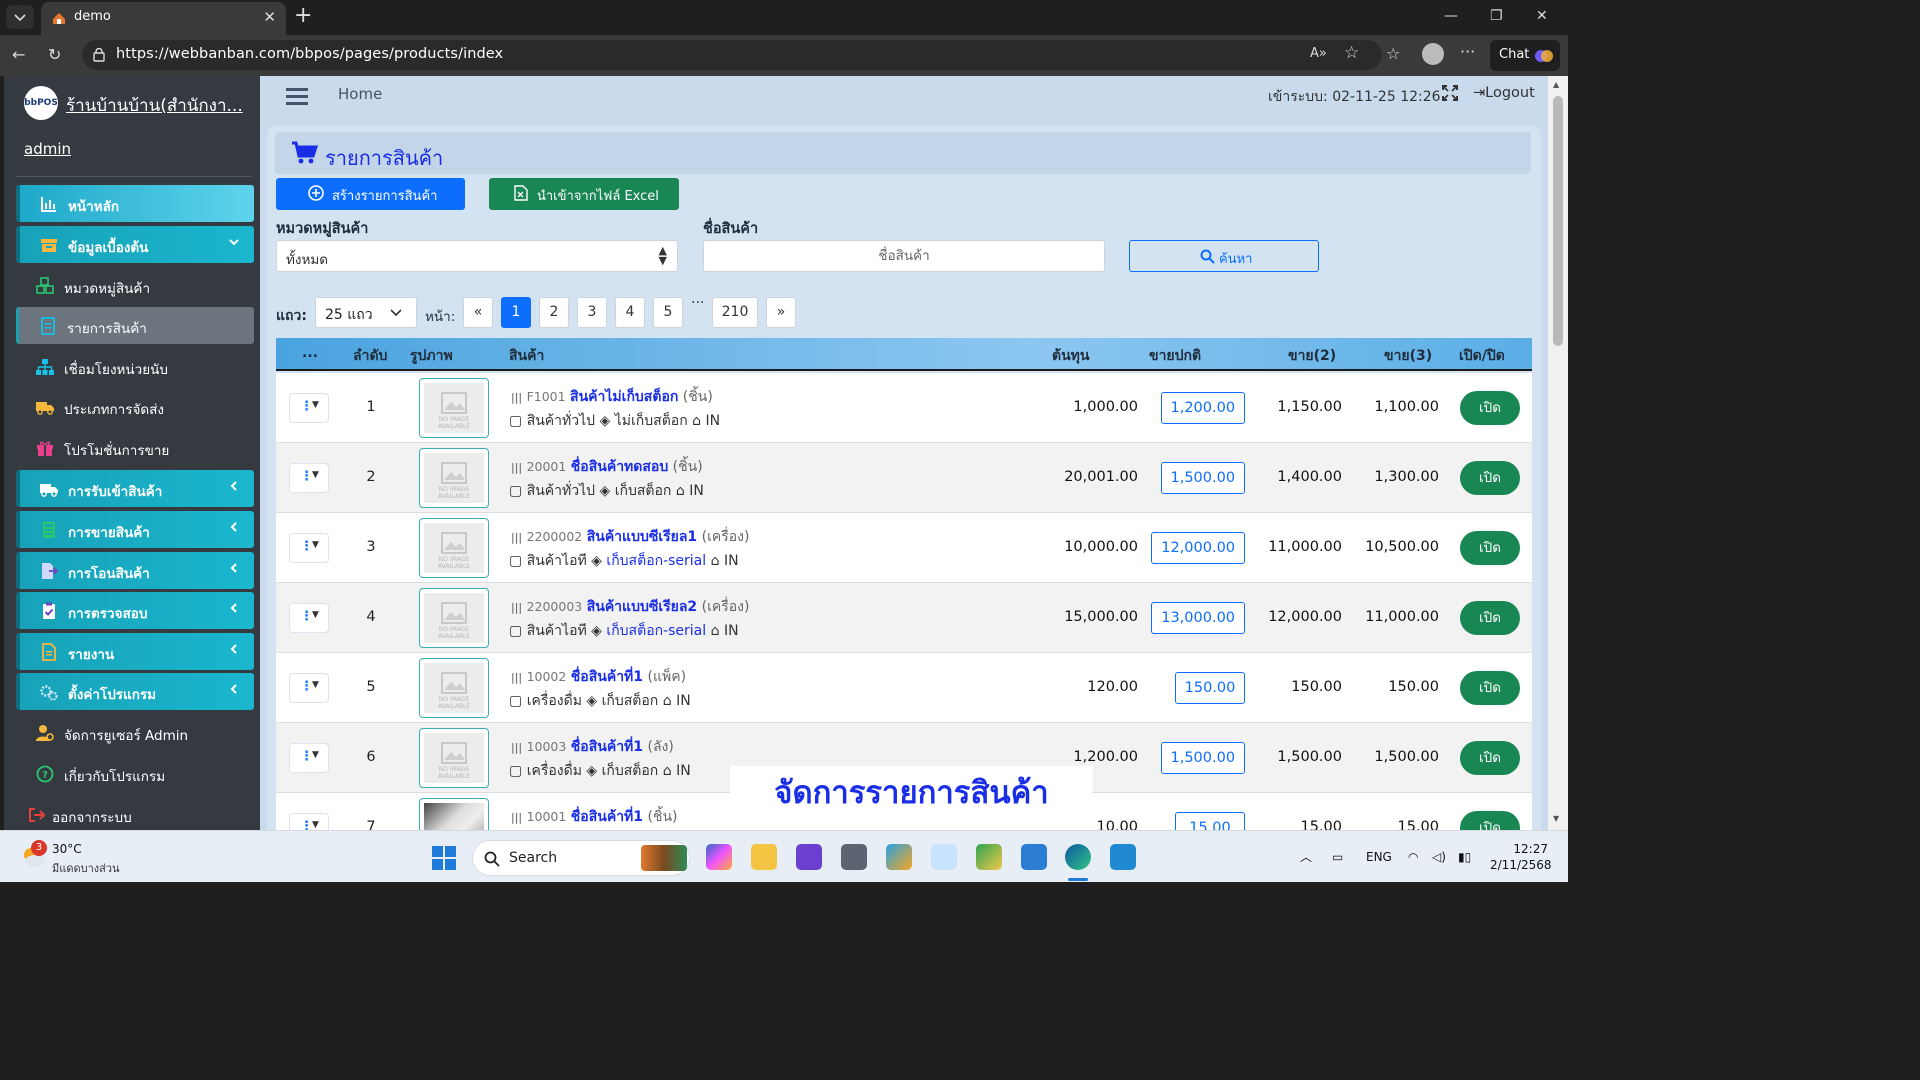 The height and width of the screenshot is (1080, 1920). Describe the element at coordinates (370, 194) in the screenshot. I see `create-product-button: สร้างรายการสินค้า` at that location.